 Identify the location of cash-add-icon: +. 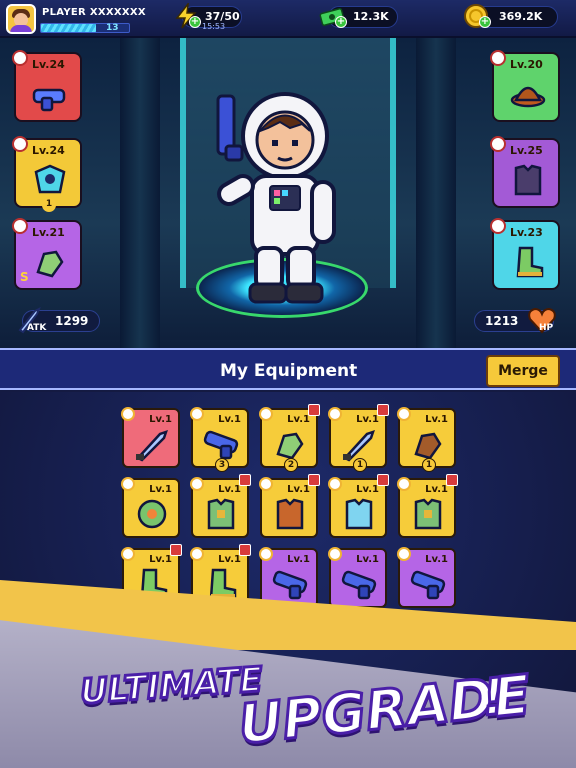
(341, 22).